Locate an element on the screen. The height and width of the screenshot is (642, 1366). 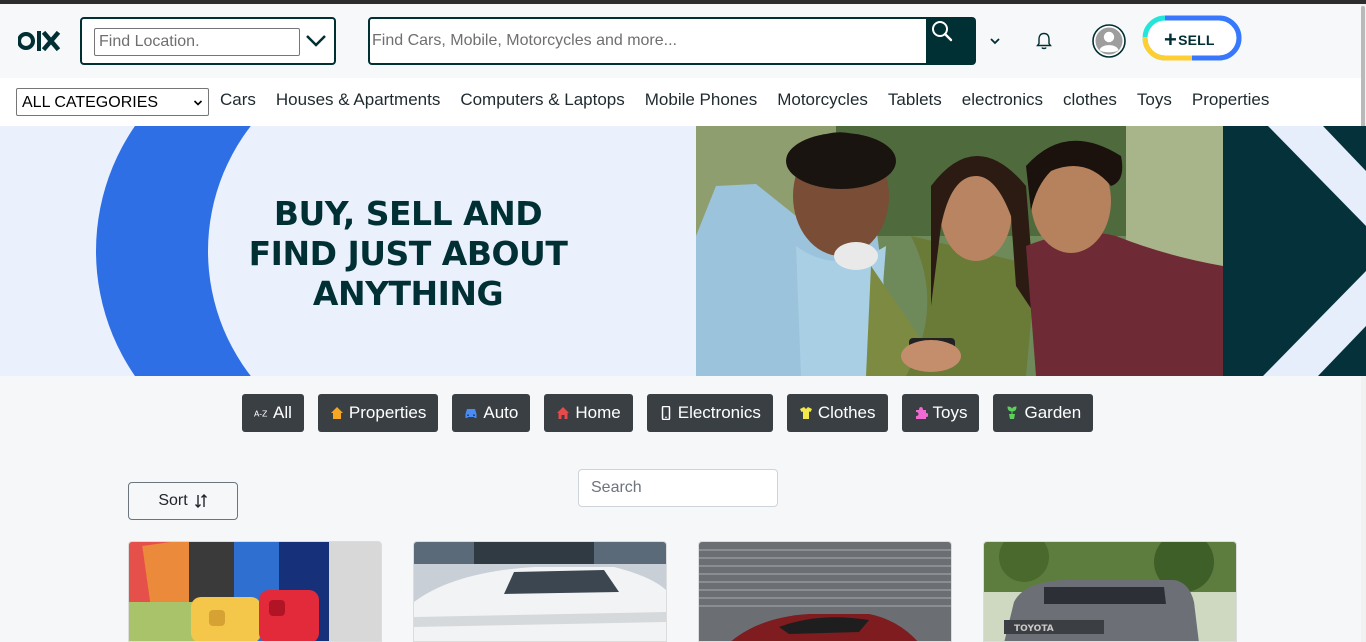
chip-toys-label: Toys is located at coordinates (950, 412).